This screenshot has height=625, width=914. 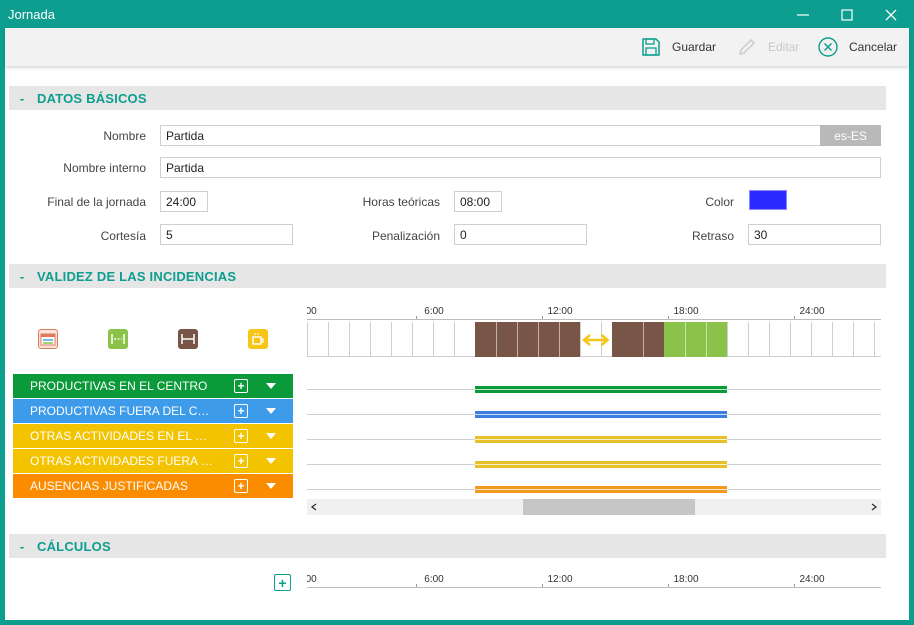 I want to click on incidence-label: OTRAS ACTIVIDADES EN EL CENTRO, so click(x=122, y=436).